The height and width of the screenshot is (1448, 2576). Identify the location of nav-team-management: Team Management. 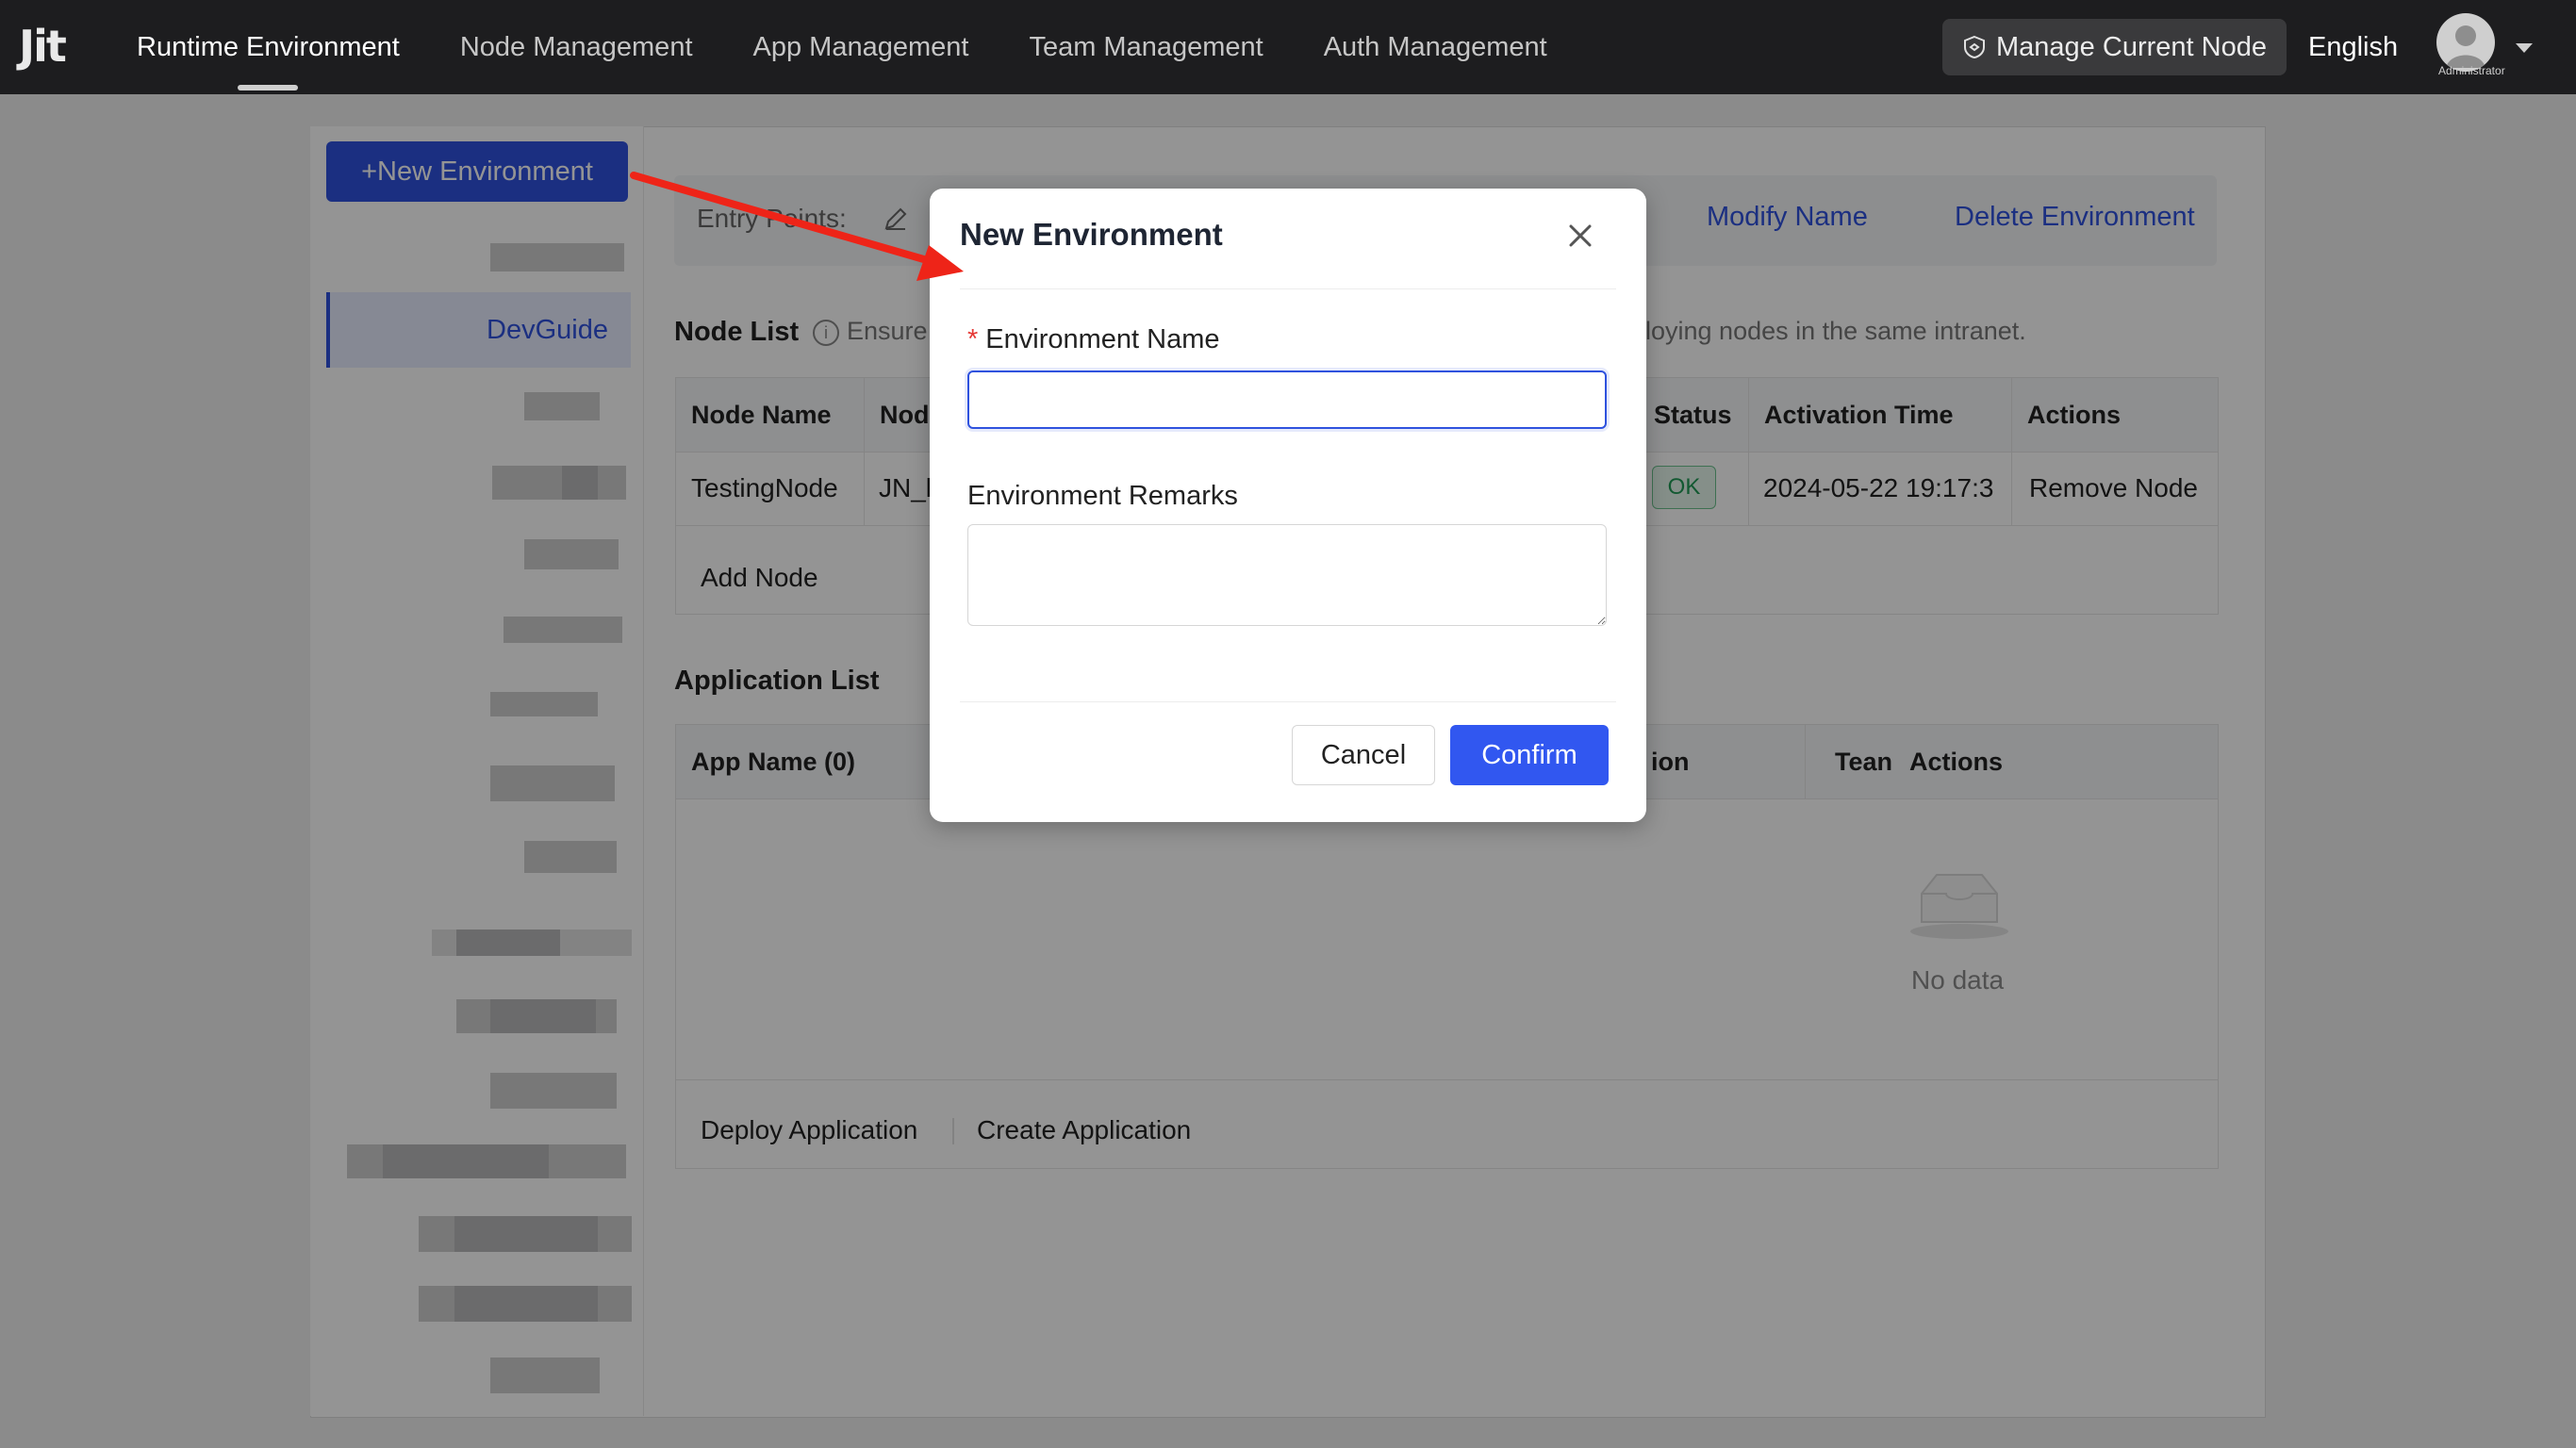
(1145, 47).